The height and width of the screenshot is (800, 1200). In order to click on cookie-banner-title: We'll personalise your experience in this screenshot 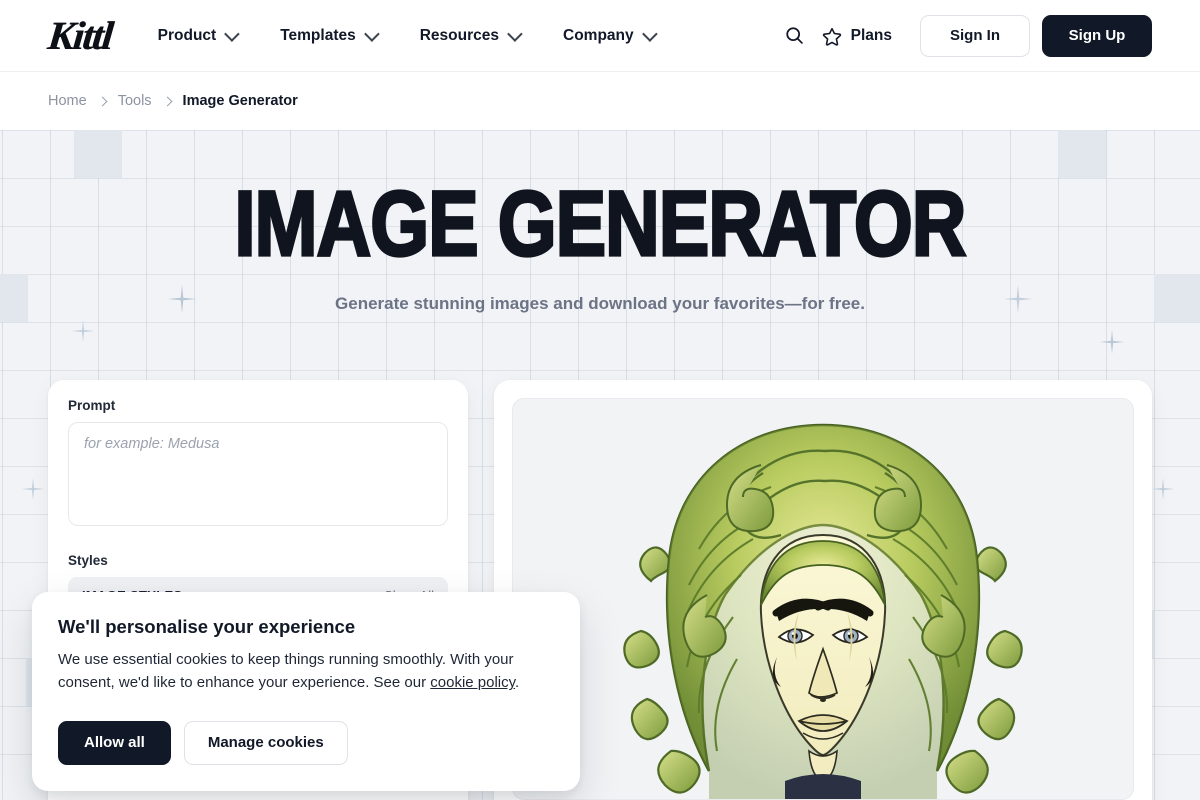, I will do `click(207, 626)`.